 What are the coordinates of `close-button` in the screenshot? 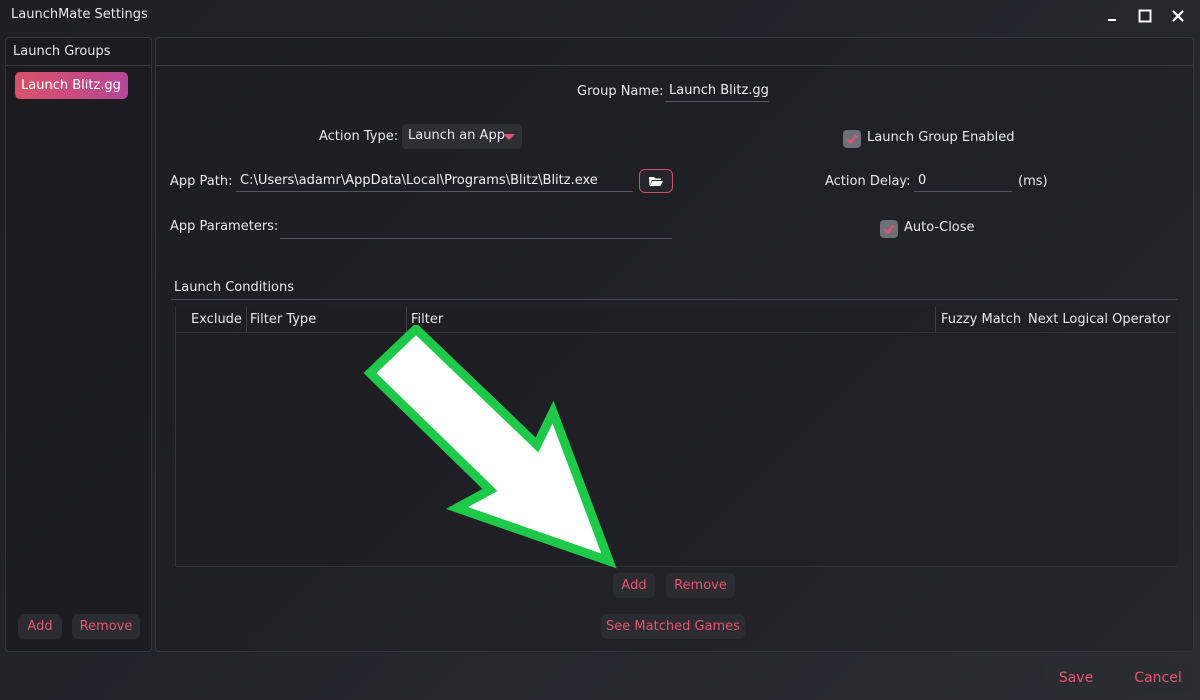 It's located at (1178, 16).